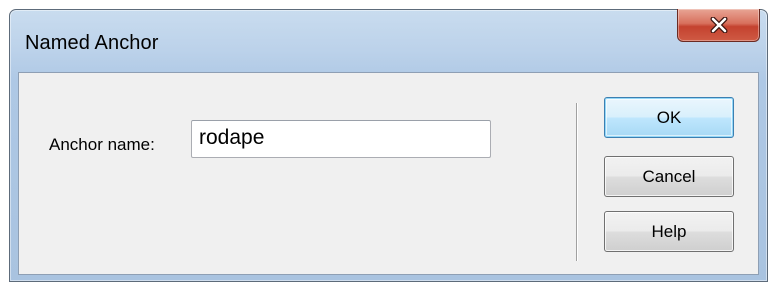 The width and height of the screenshot is (770, 284). I want to click on vertical-divider, so click(577, 182).